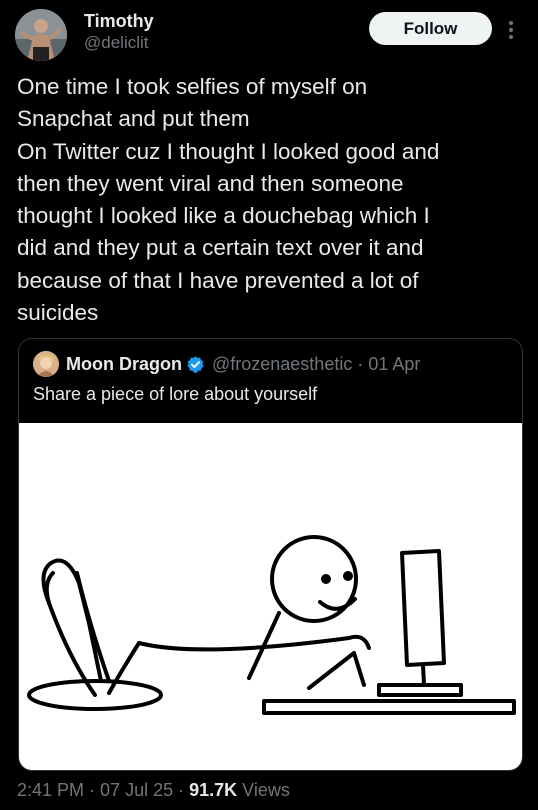  What do you see at coordinates (119, 21) in the screenshot?
I see `author-display-name: Timothy` at bounding box center [119, 21].